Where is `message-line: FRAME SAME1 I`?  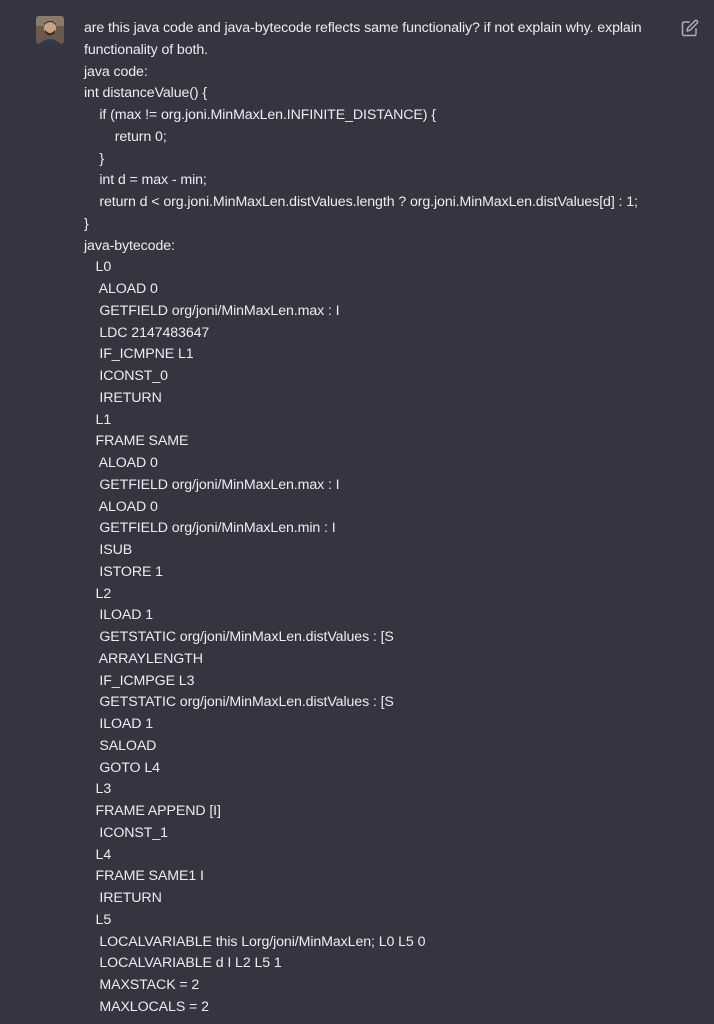
message-line: FRAME SAME1 I is located at coordinates (144, 876).